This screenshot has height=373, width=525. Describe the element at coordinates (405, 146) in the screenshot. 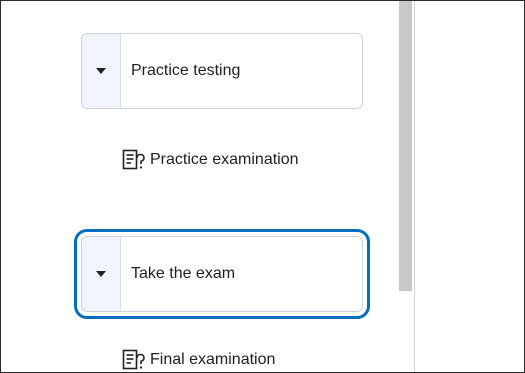

I see `scrollbar-thumb` at that location.